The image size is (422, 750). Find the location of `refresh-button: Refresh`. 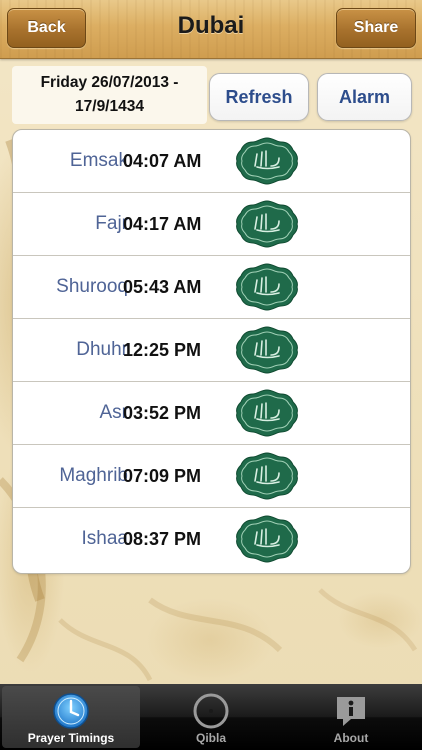

refresh-button: Refresh is located at coordinates (259, 97).